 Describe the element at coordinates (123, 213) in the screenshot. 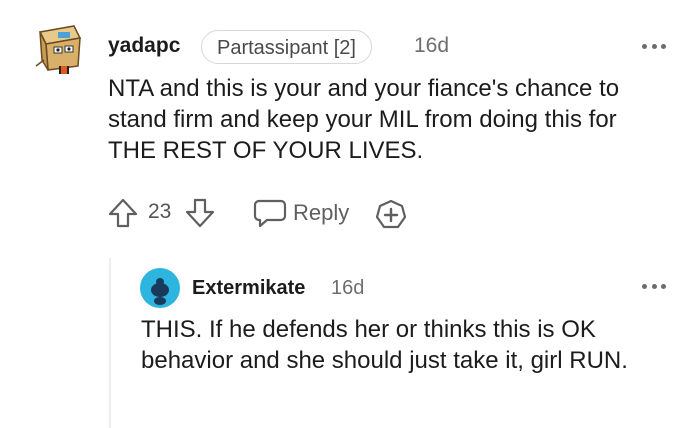

I see `upvote-icon` at that location.